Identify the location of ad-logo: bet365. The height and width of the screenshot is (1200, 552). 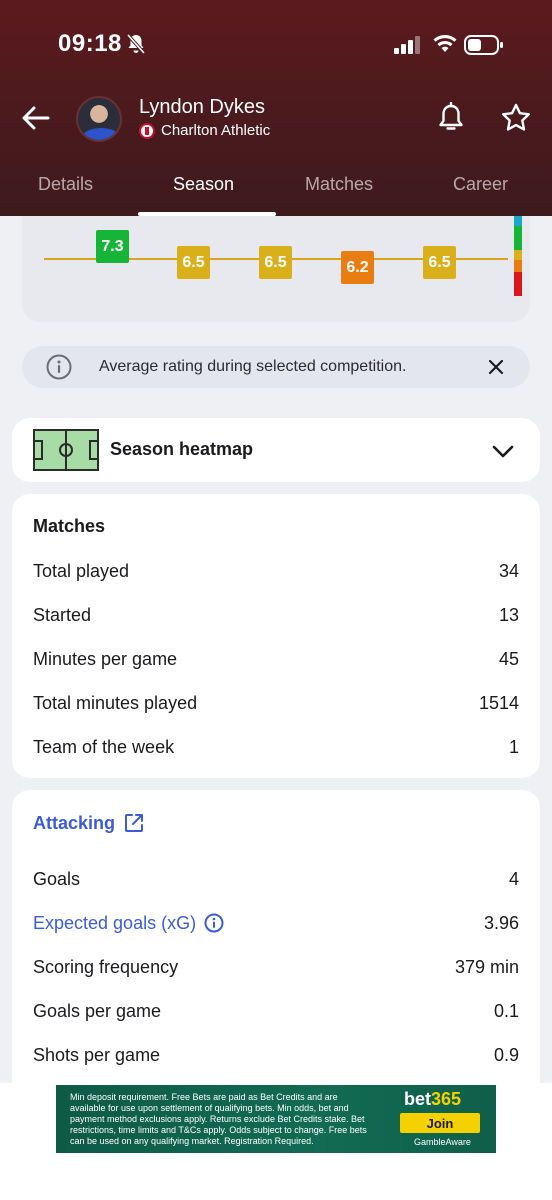
(432, 1099).